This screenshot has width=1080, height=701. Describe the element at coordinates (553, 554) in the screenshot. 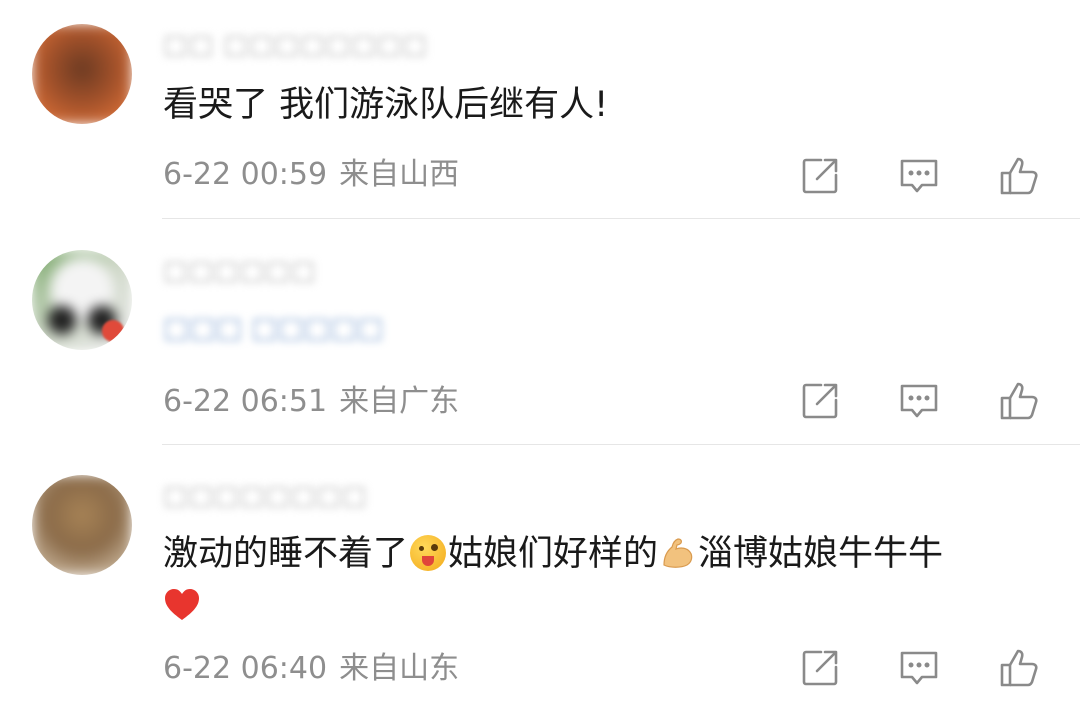

I see `comment-text-part: 姑娘们好样的` at that location.